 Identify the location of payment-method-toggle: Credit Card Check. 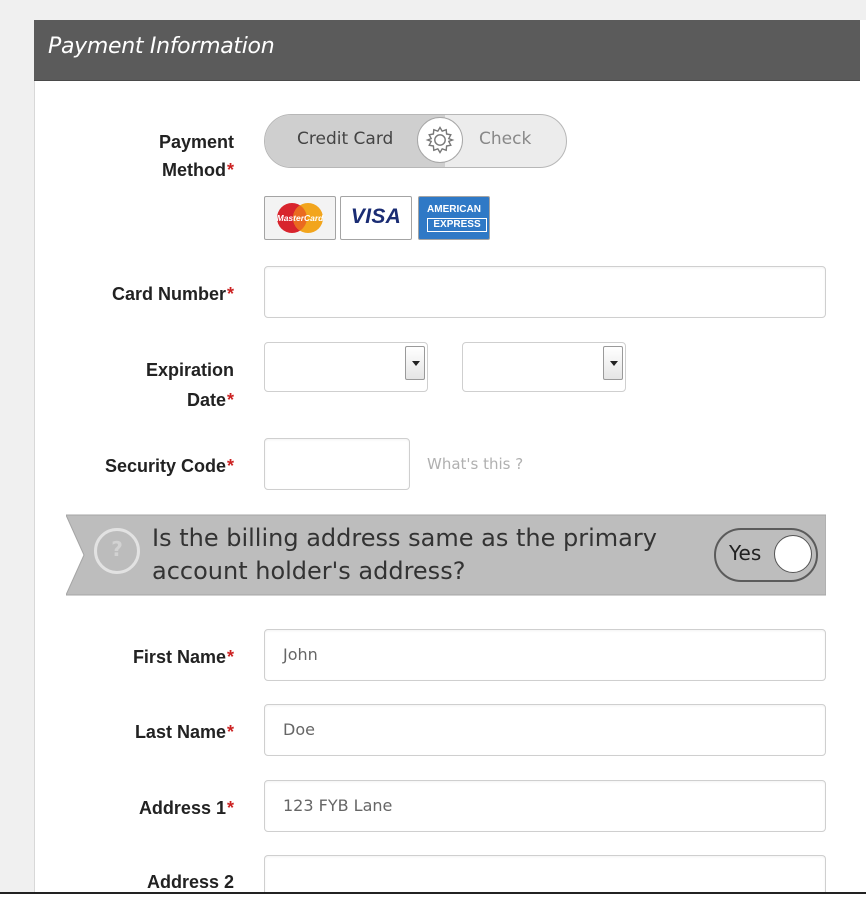
(415, 141).